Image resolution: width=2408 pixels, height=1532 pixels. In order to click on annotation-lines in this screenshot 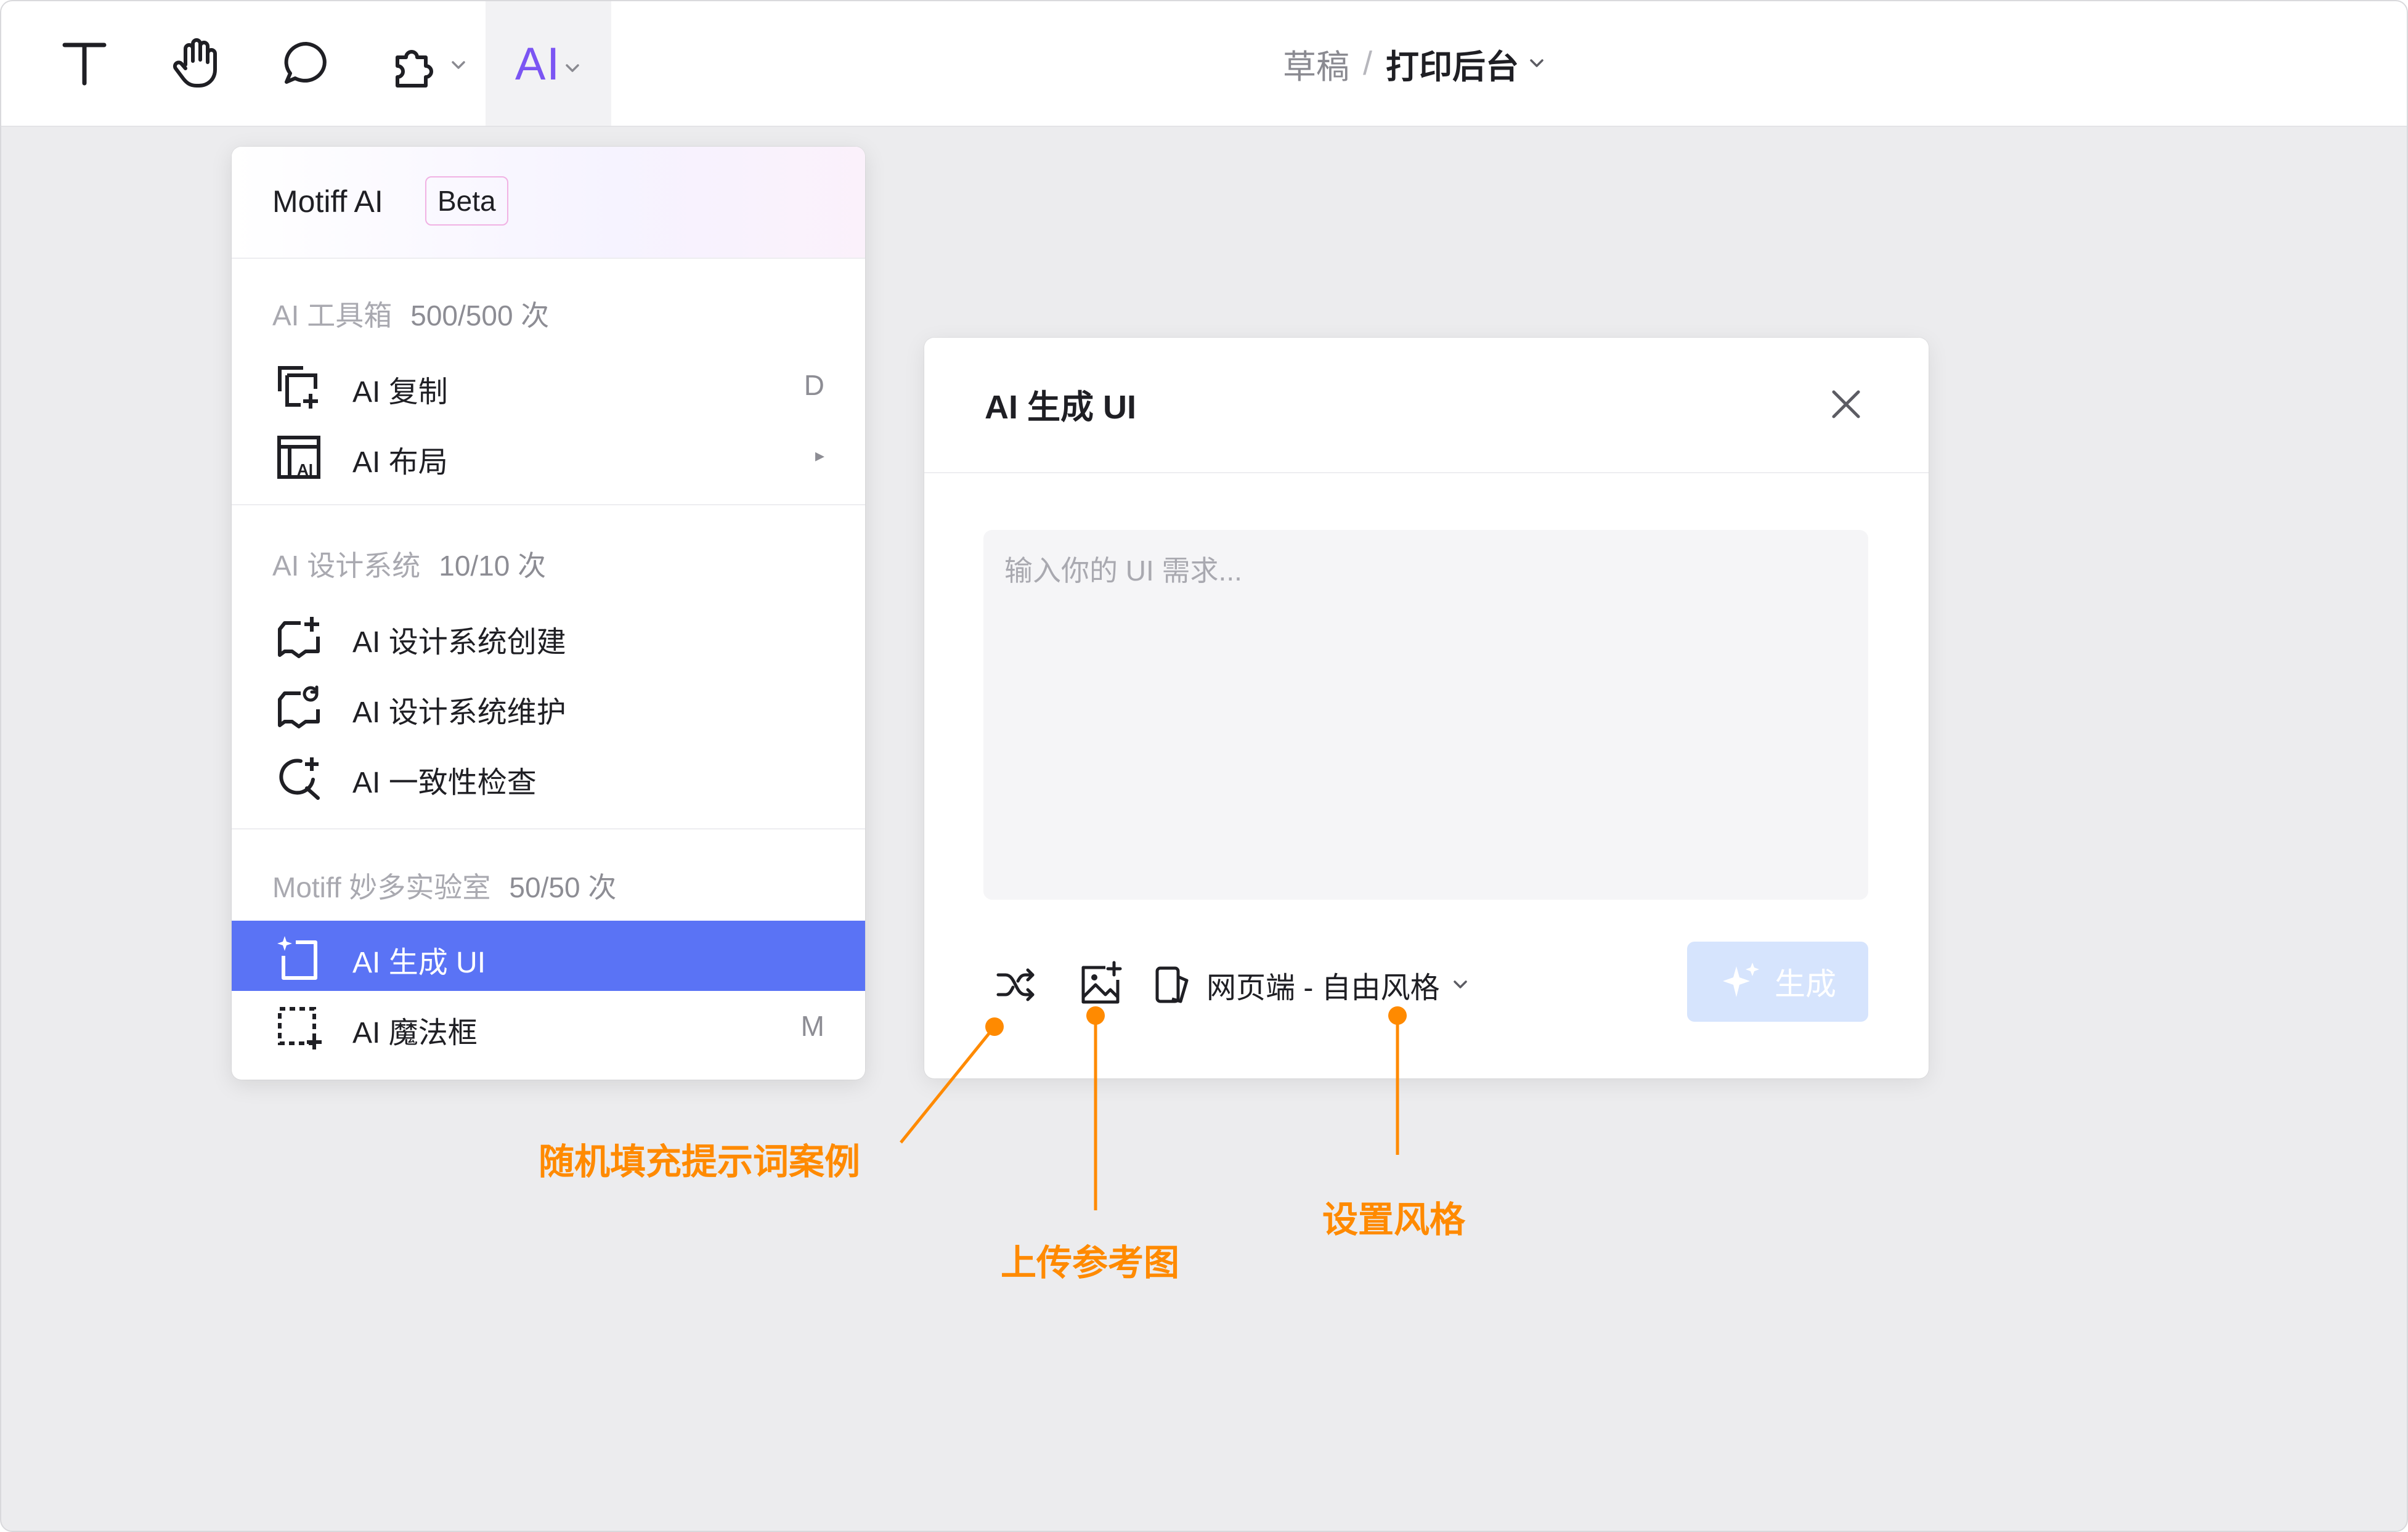, I will do `click(1153, 1108)`.